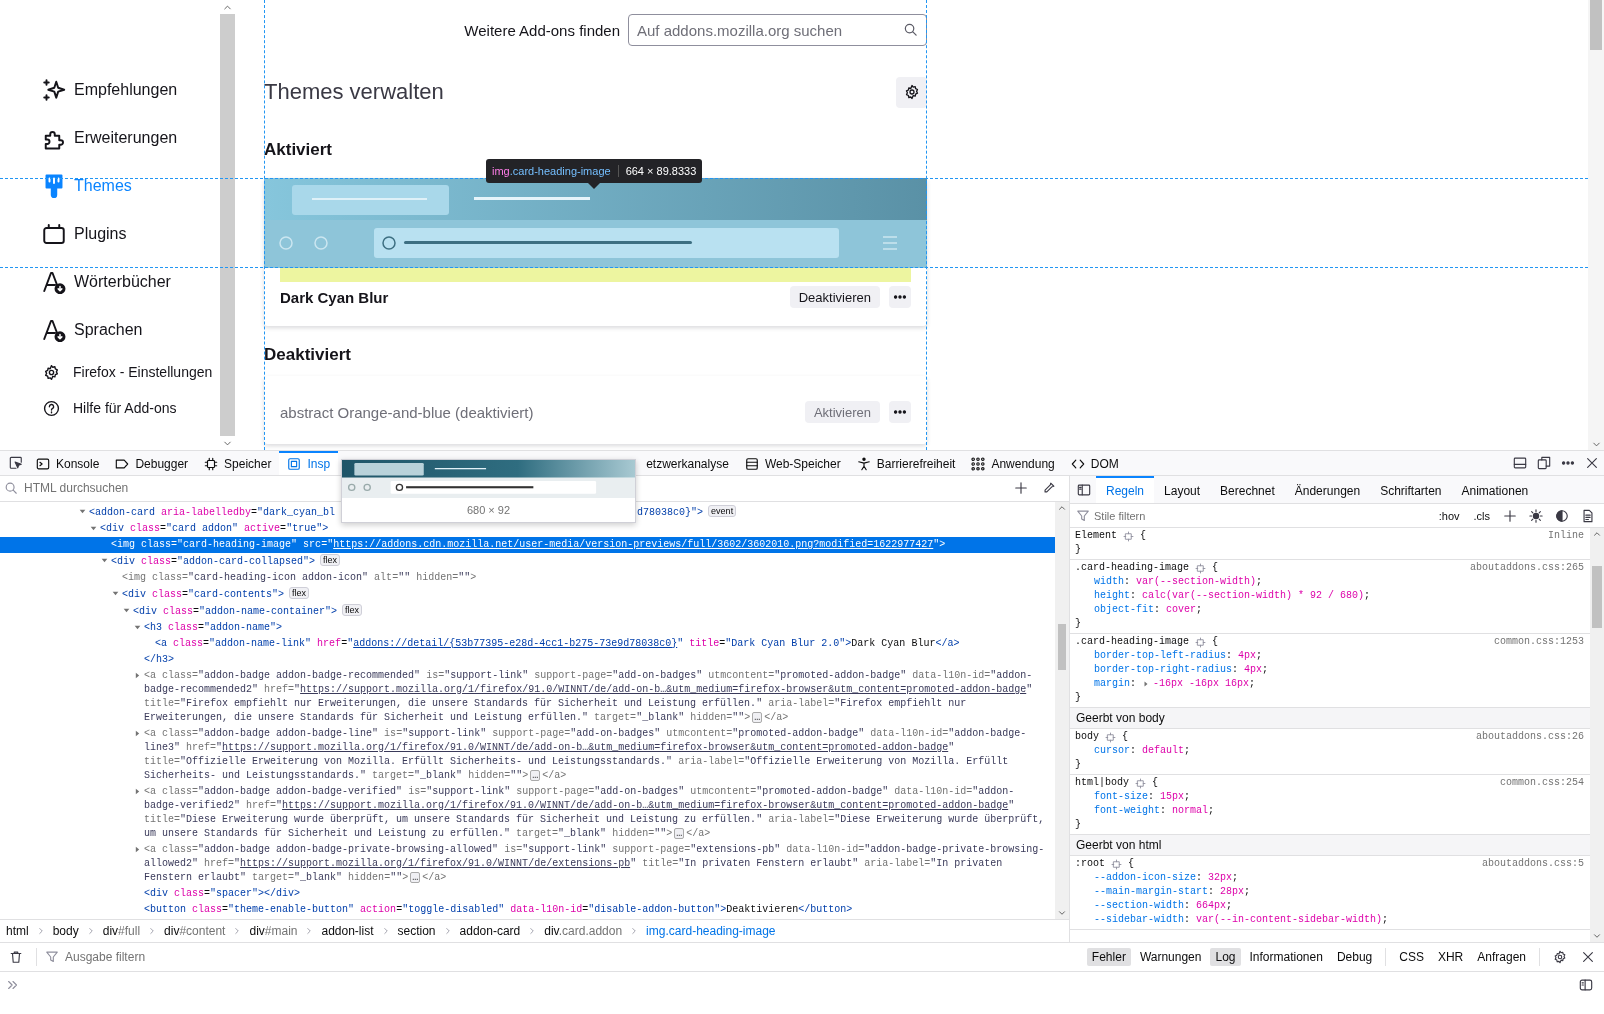 Image resolution: width=1604 pixels, height=1014 pixels. I want to click on log-level-toggle: Informationen, so click(1286, 957).